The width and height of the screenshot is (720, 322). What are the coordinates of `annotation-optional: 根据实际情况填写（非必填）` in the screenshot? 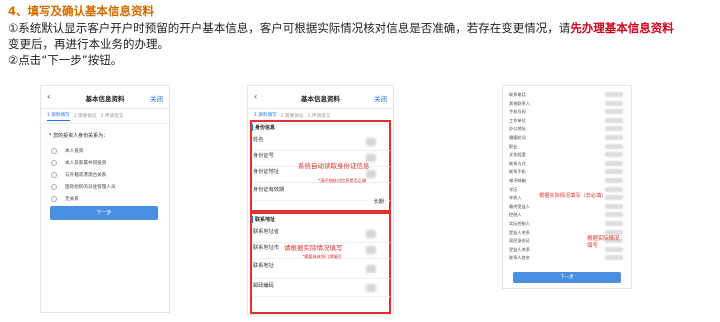 It's located at (573, 196).